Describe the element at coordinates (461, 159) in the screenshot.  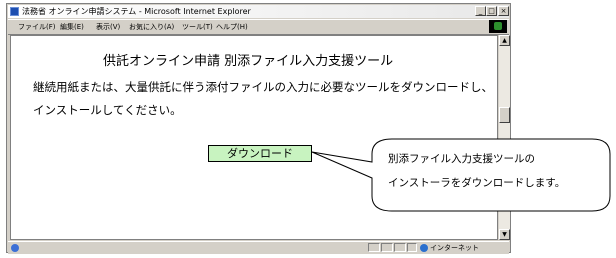
I see `callout-line-1: 別添ファイル入力支援ツールの` at that location.